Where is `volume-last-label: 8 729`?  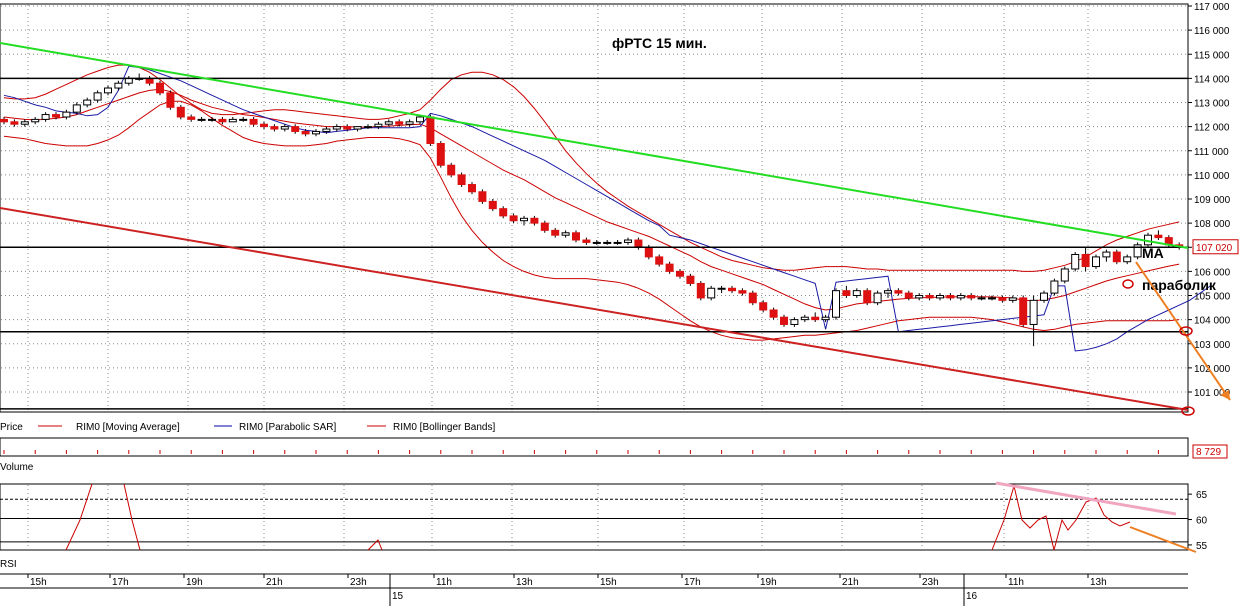 volume-last-label: 8 729 is located at coordinates (1208, 452).